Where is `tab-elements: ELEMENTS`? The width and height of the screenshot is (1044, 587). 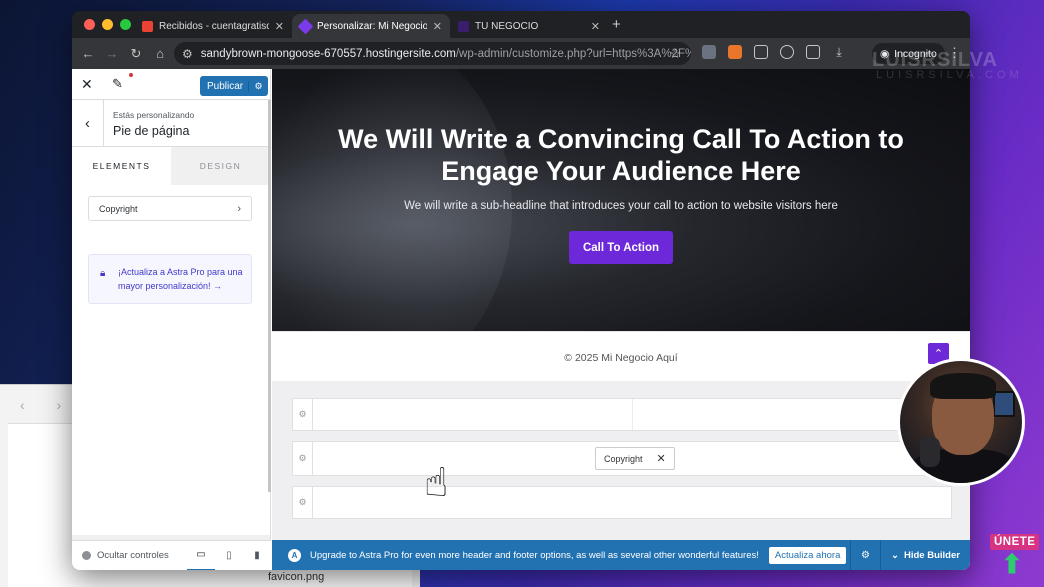
tab-elements: ELEMENTS is located at coordinates (121, 166).